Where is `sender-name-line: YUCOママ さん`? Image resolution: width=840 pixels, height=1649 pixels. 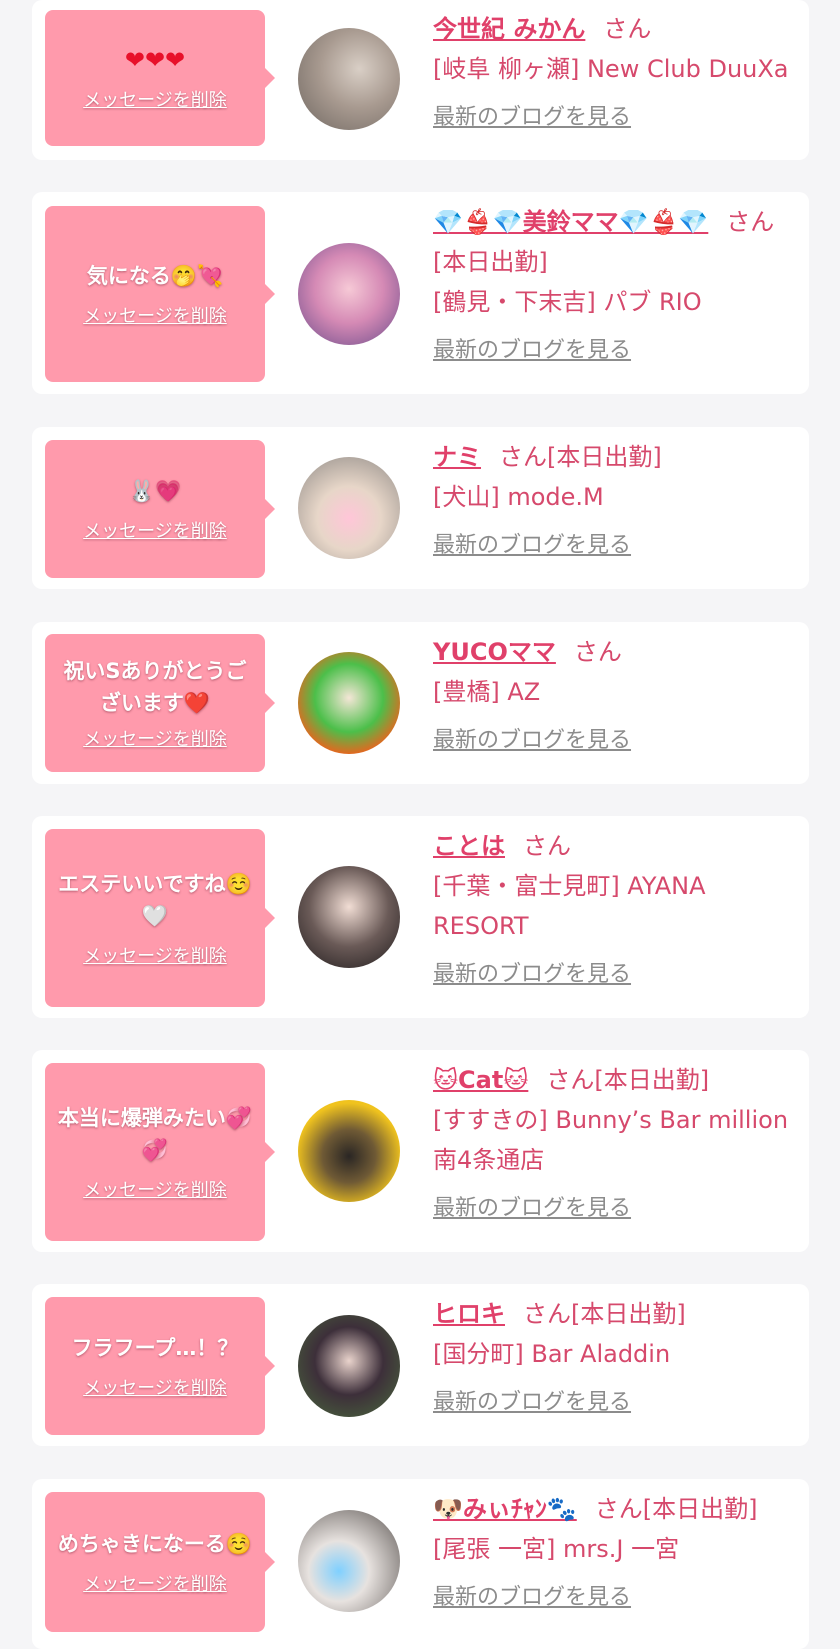 sender-name-line: YUCOママ さん is located at coordinates (611, 652).